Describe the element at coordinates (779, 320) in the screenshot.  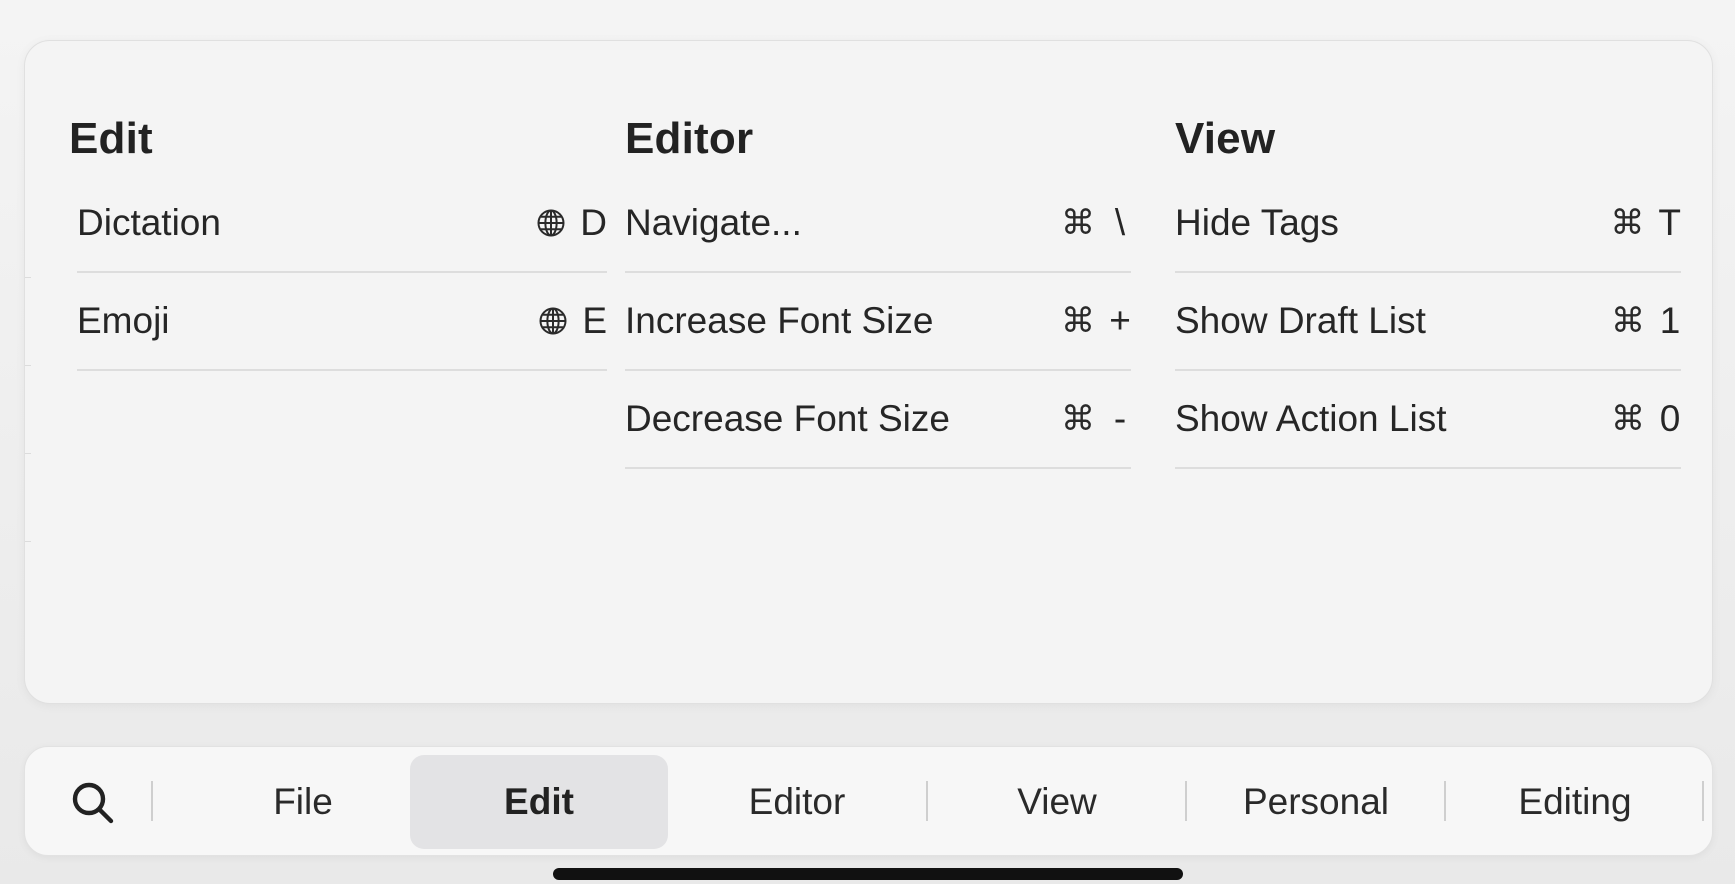
I see `shortcut-label: Increase Font Size` at that location.